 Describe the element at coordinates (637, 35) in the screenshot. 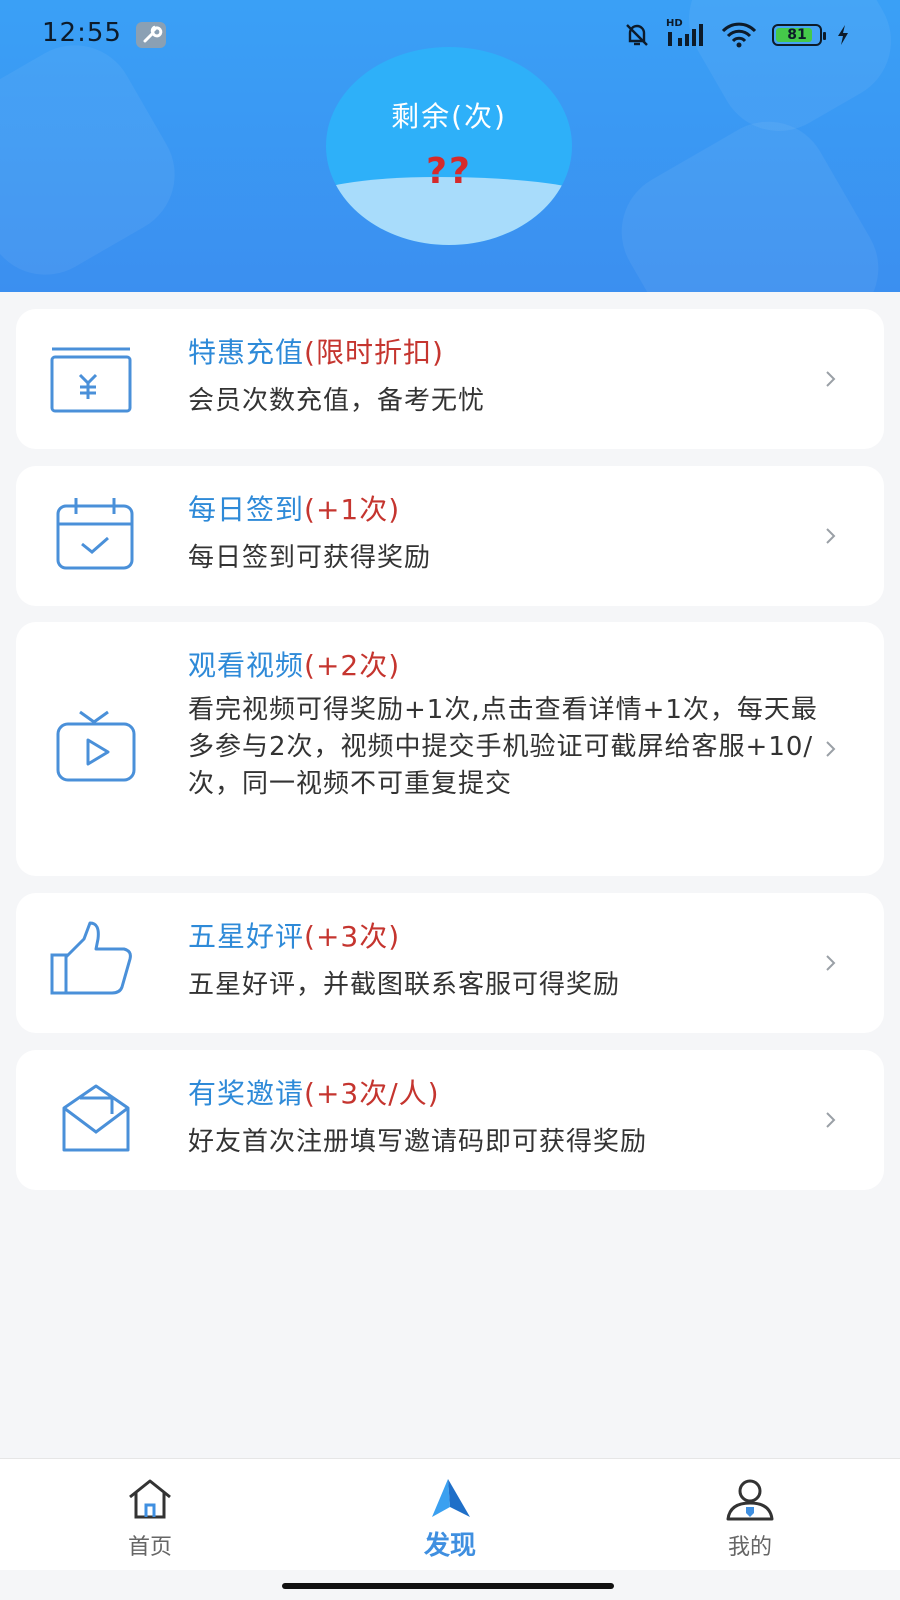

I see `bell-muted-icon` at that location.